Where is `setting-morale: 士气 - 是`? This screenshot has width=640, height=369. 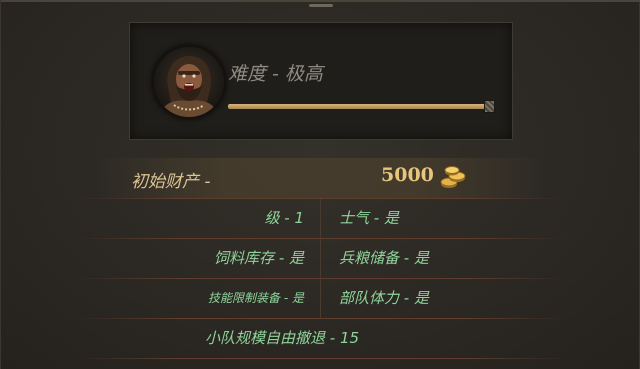 setting-morale: 士气 - 是 is located at coordinates (369, 218).